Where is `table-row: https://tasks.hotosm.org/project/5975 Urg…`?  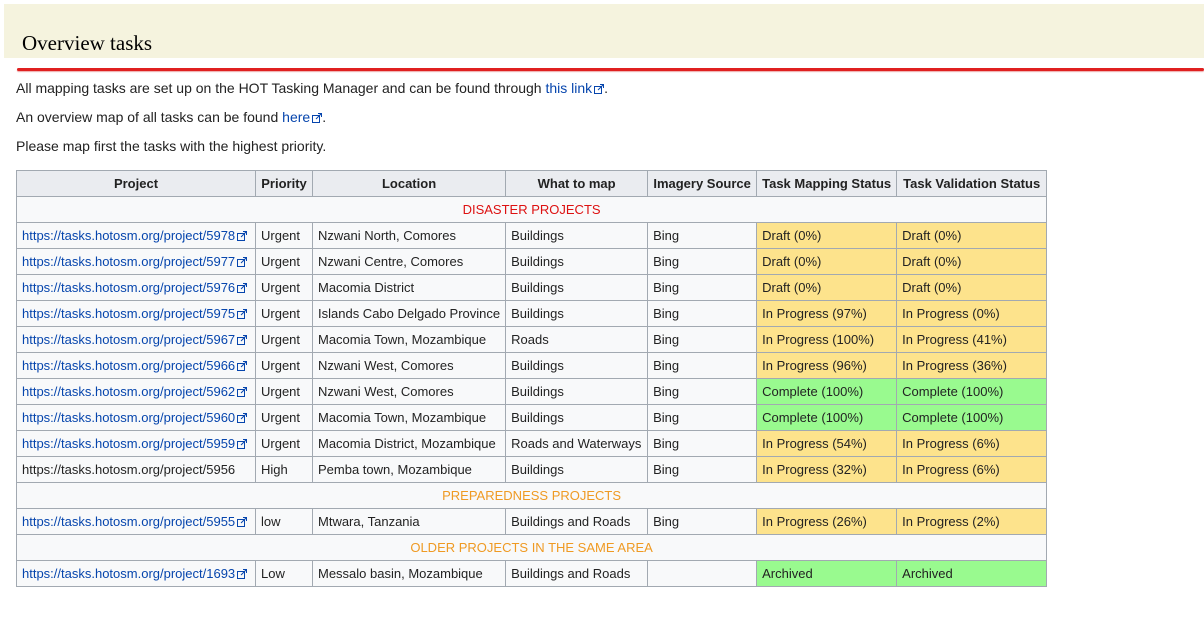 table-row: https://tasks.hotosm.org/project/5975 Urg… is located at coordinates (532, 313).